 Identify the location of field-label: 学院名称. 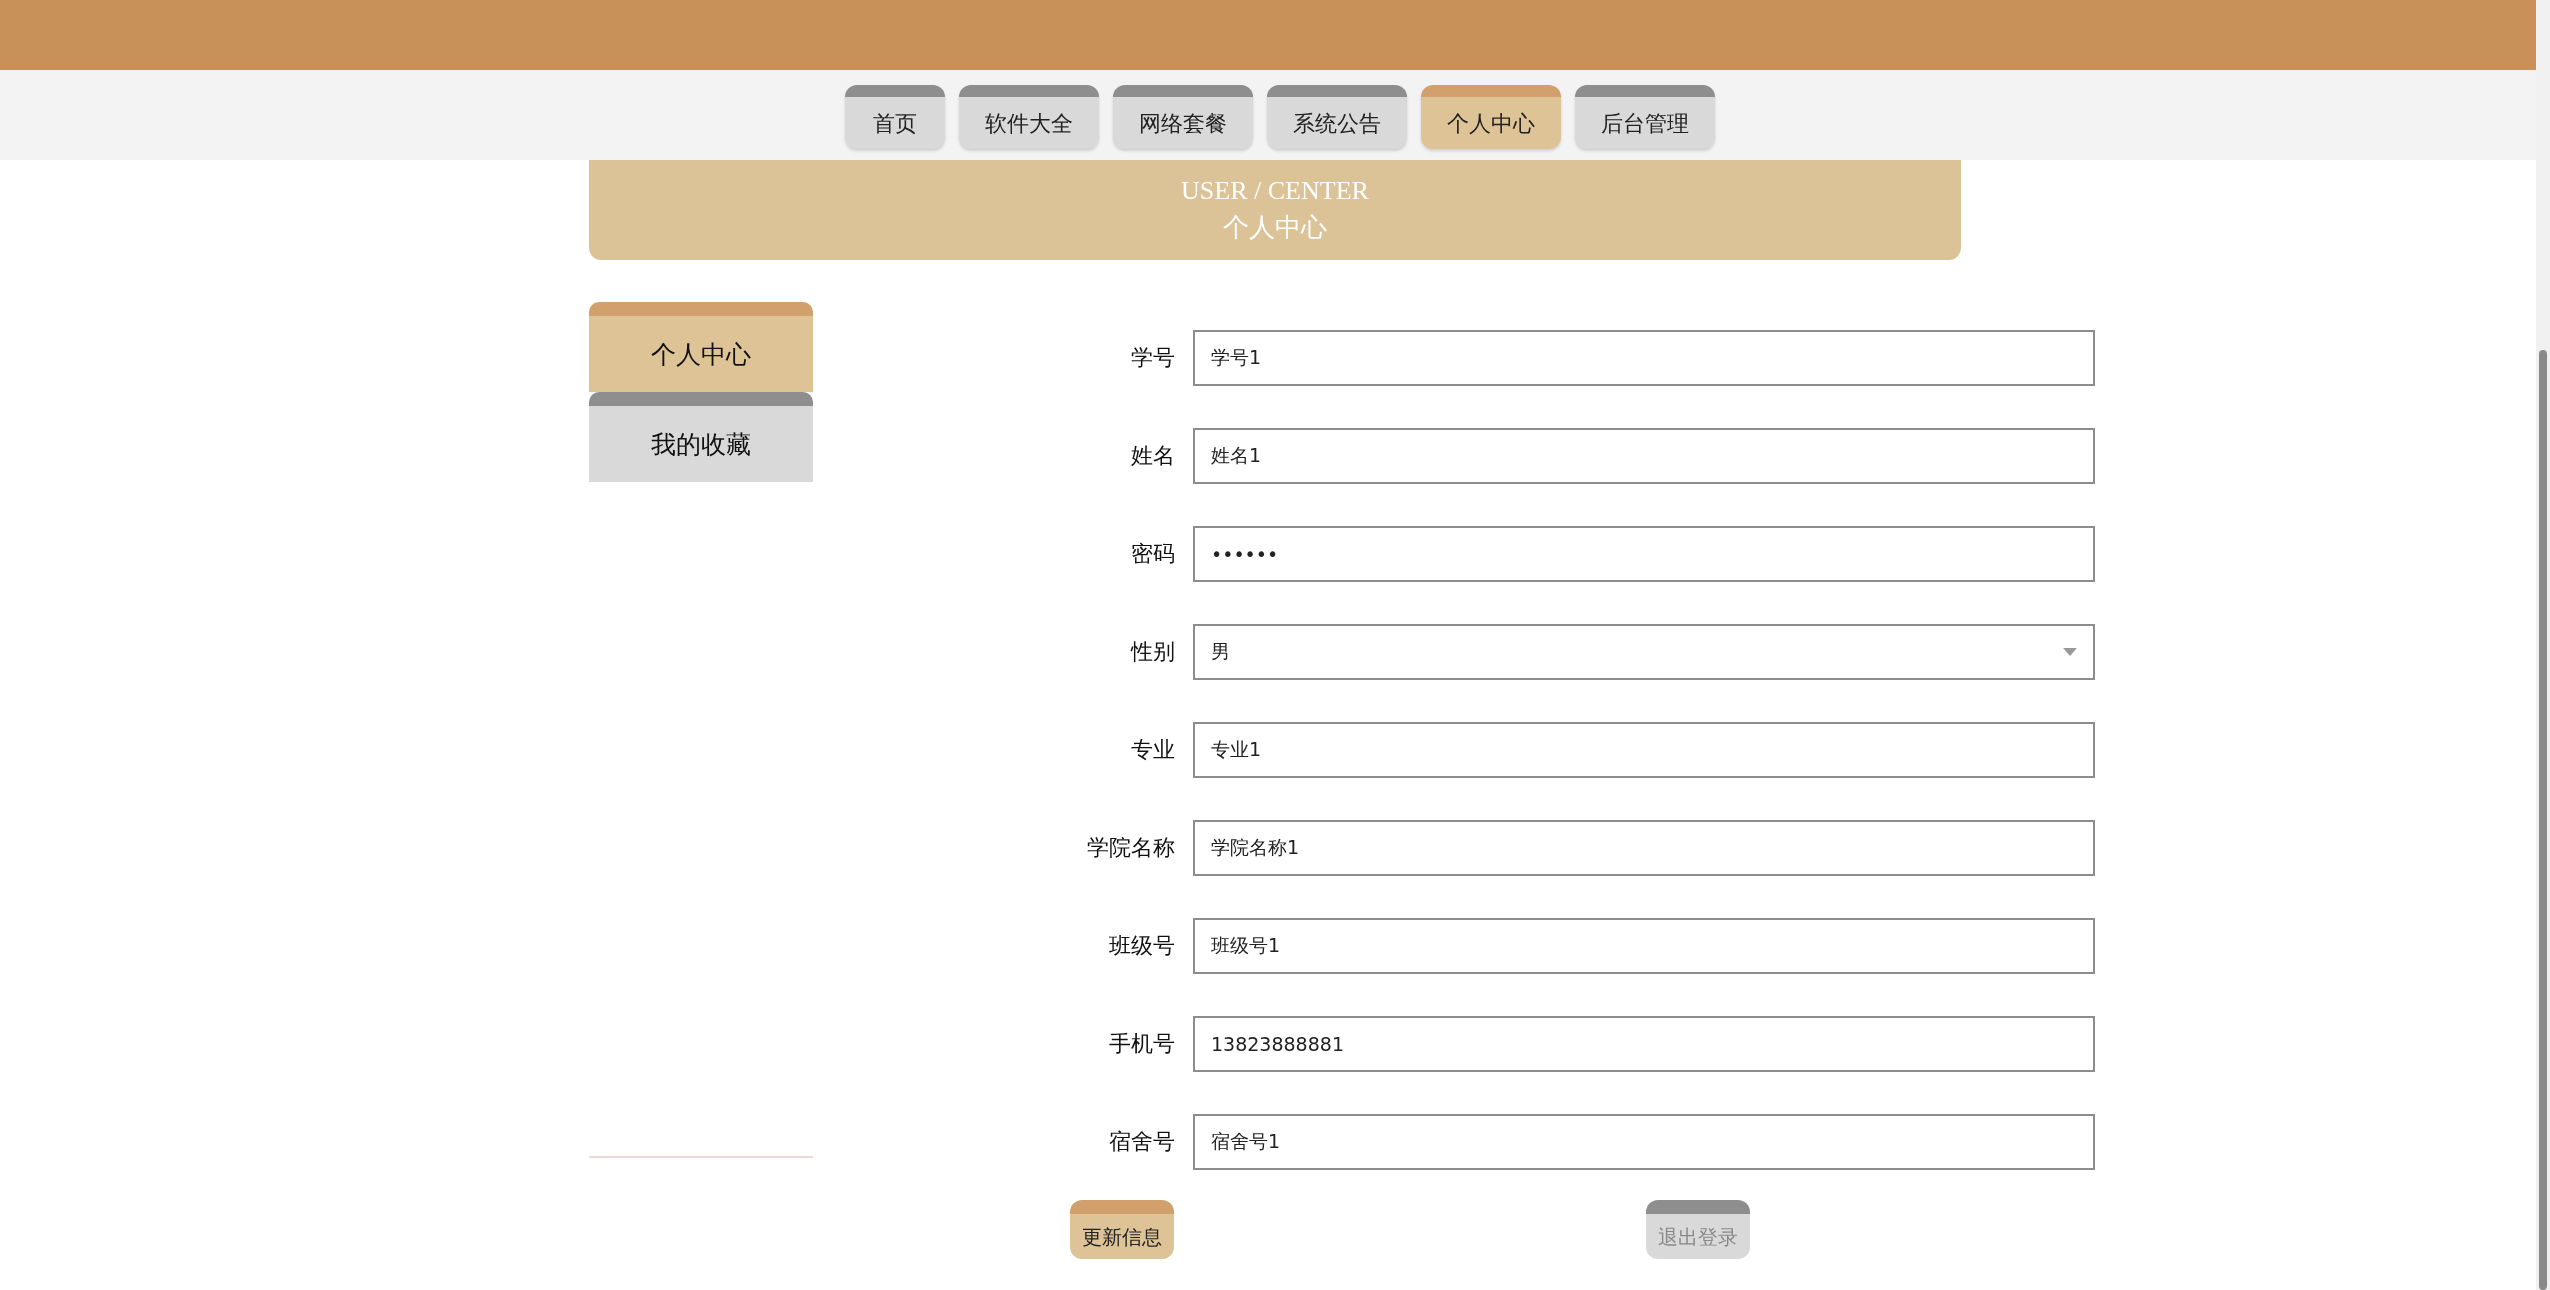
(1131, 848).